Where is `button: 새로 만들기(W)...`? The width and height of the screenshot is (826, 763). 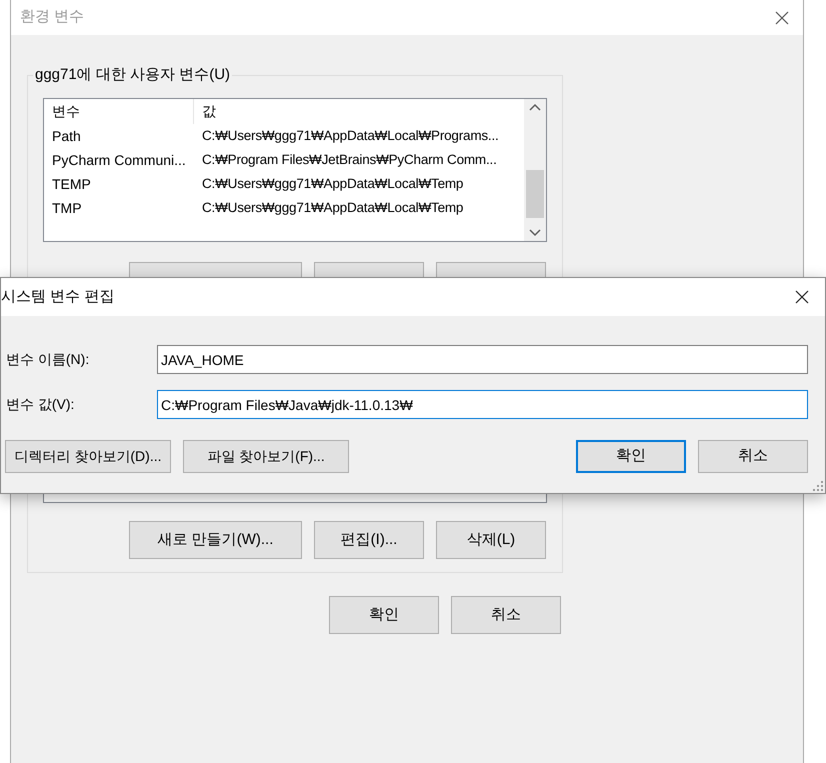
button: 새로 만들기(W)... is located at coordinates (215, 540).